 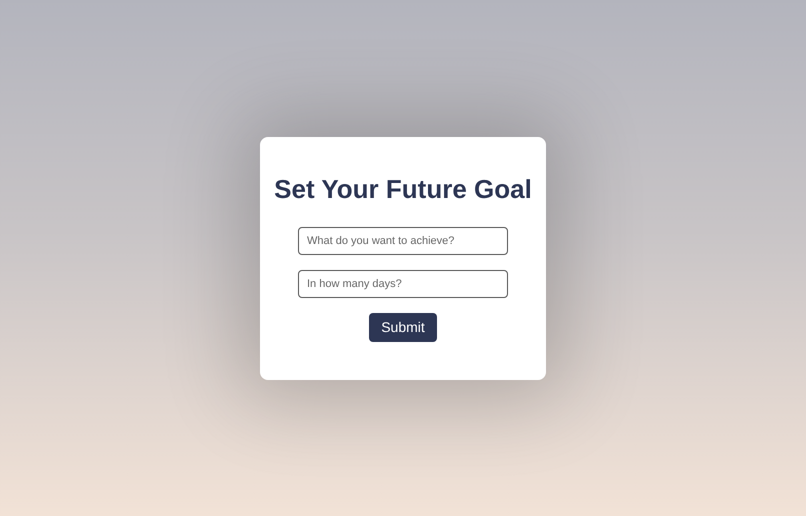 I want to click on submit-button: Submit, so click(x=403, y=327).